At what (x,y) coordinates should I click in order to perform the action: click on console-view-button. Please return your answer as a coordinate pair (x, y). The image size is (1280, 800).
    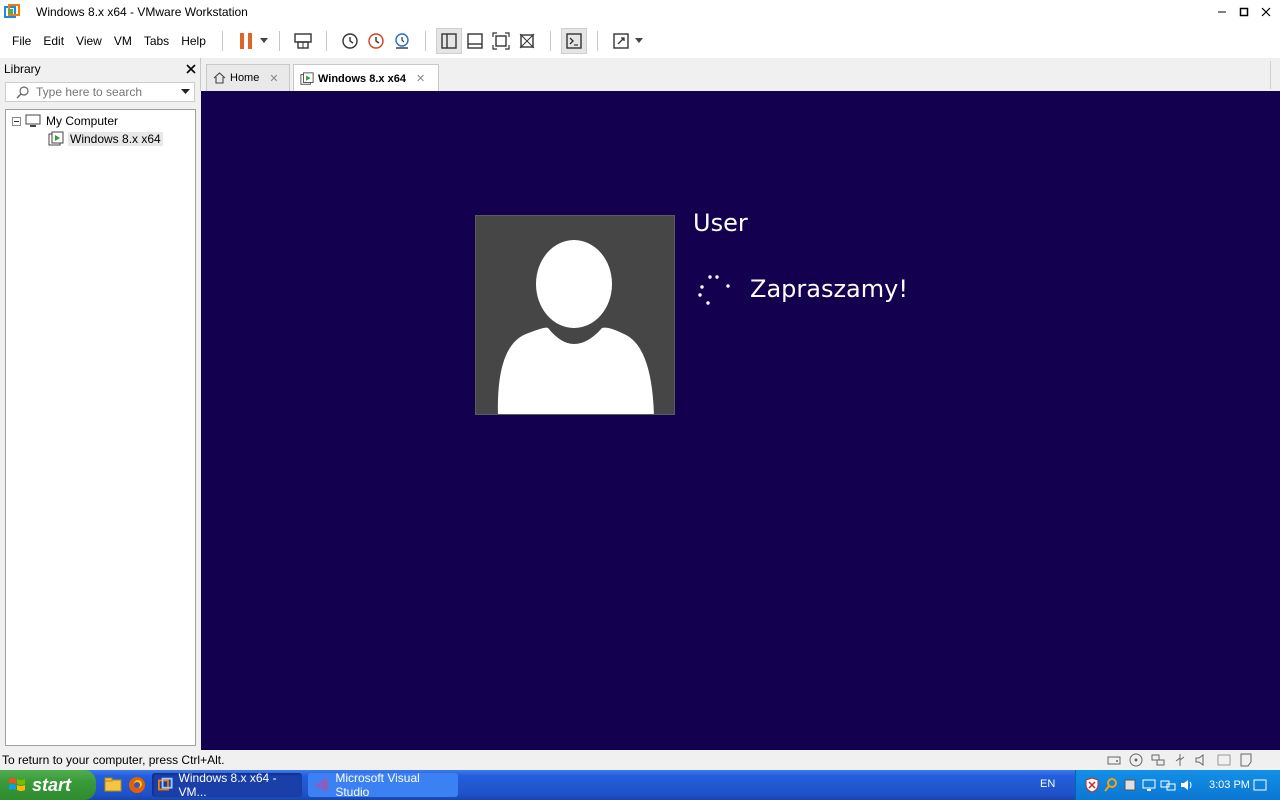
    Looking at the image, I should click on (573, 41).